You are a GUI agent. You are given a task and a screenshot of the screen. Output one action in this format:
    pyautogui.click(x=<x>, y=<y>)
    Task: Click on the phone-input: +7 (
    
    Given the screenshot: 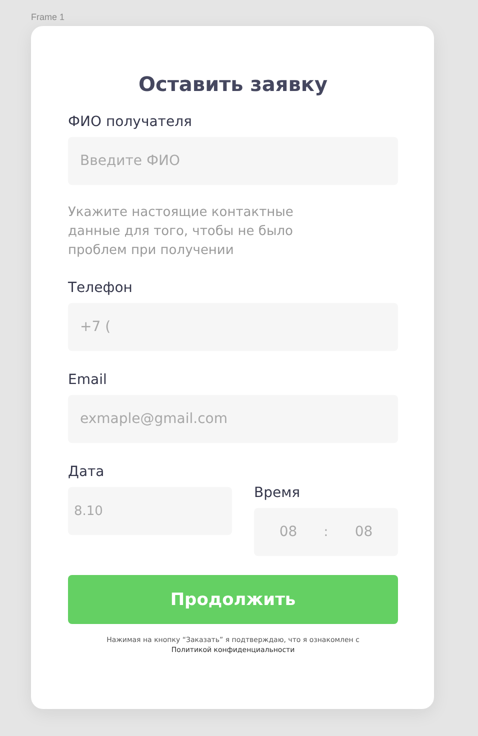 What is the action you would take?
    pyautogui.click(x=233, y=327)
    